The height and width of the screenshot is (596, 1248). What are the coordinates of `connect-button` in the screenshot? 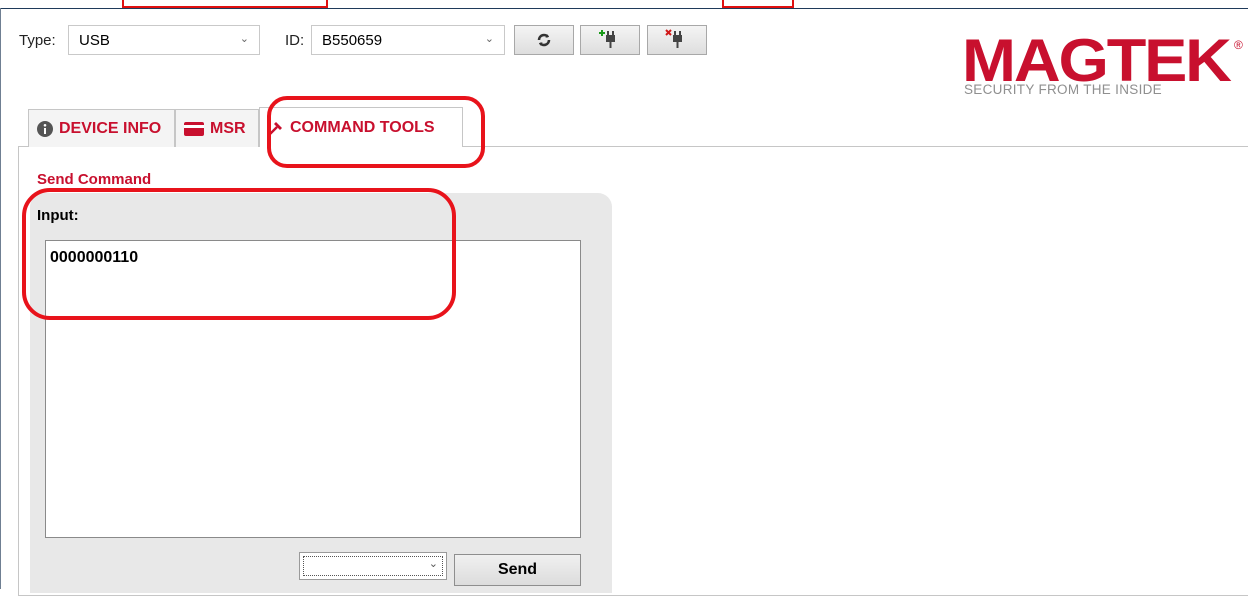 It's located at (610, 40).